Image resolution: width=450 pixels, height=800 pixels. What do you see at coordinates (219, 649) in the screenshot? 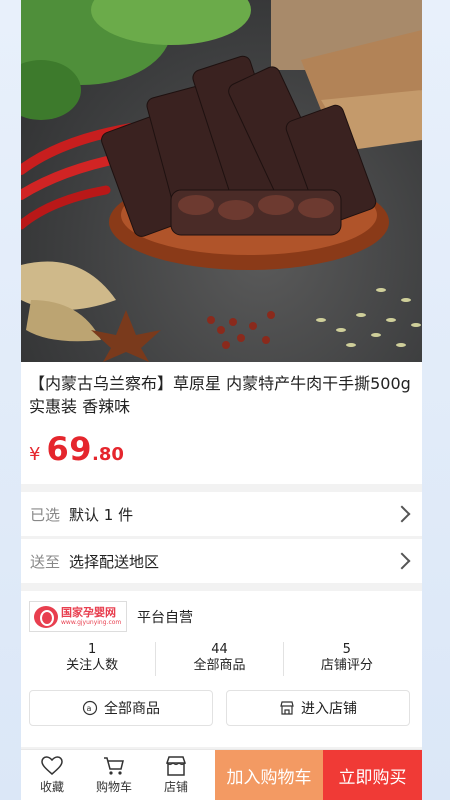
I see `stat-value: 44` at bounding box center [219, 649].